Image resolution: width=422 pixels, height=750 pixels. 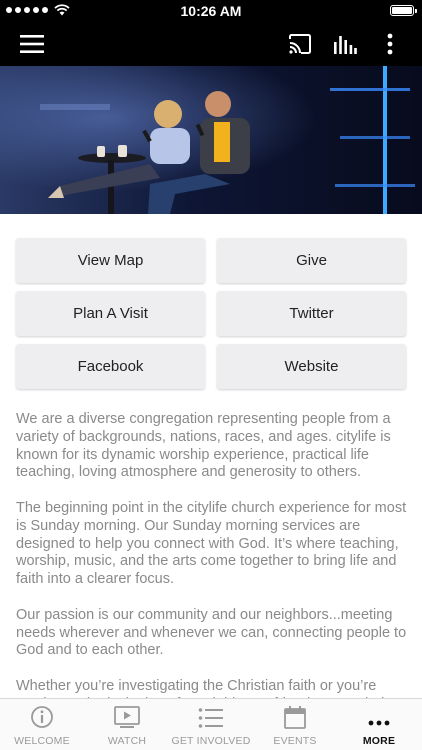 What do you see at coordinates (42, 717) in the screenshot?
I see `info-circle-icon` at bounding box center [42, 717].